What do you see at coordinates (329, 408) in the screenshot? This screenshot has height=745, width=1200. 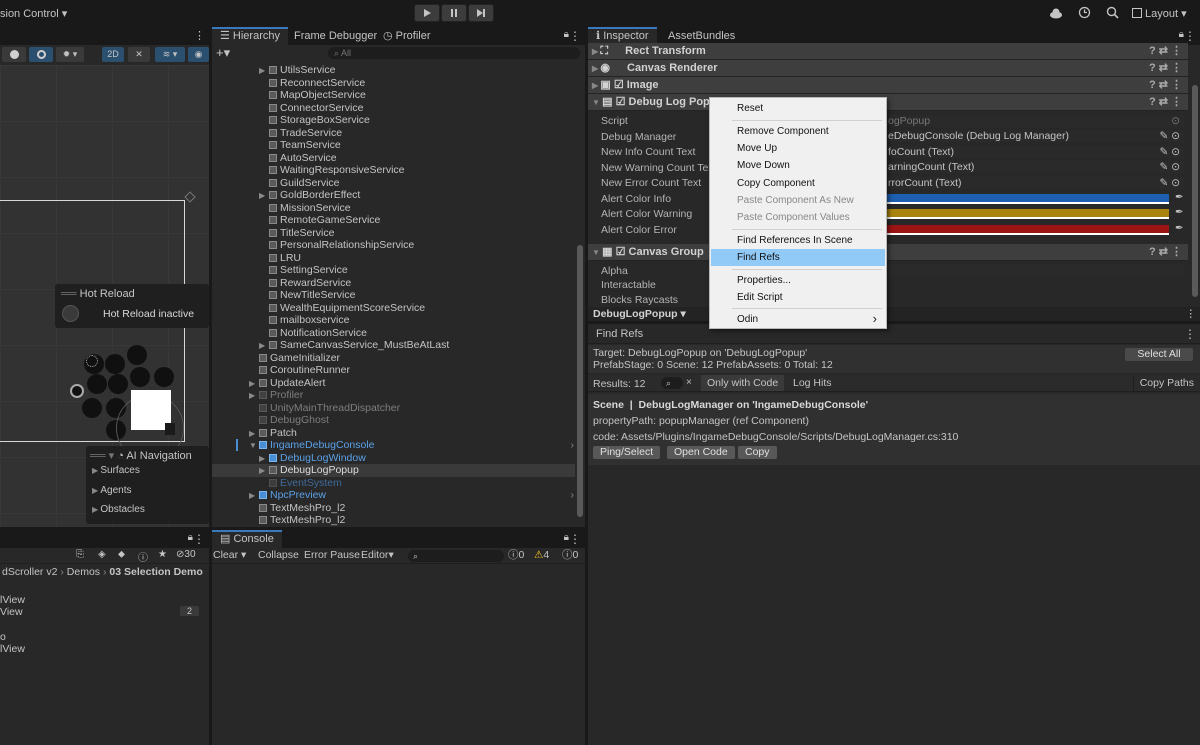 I see `hierarchy-item-disabled: UnityMainThreadDispatcher` at bounding box center [329, 408].